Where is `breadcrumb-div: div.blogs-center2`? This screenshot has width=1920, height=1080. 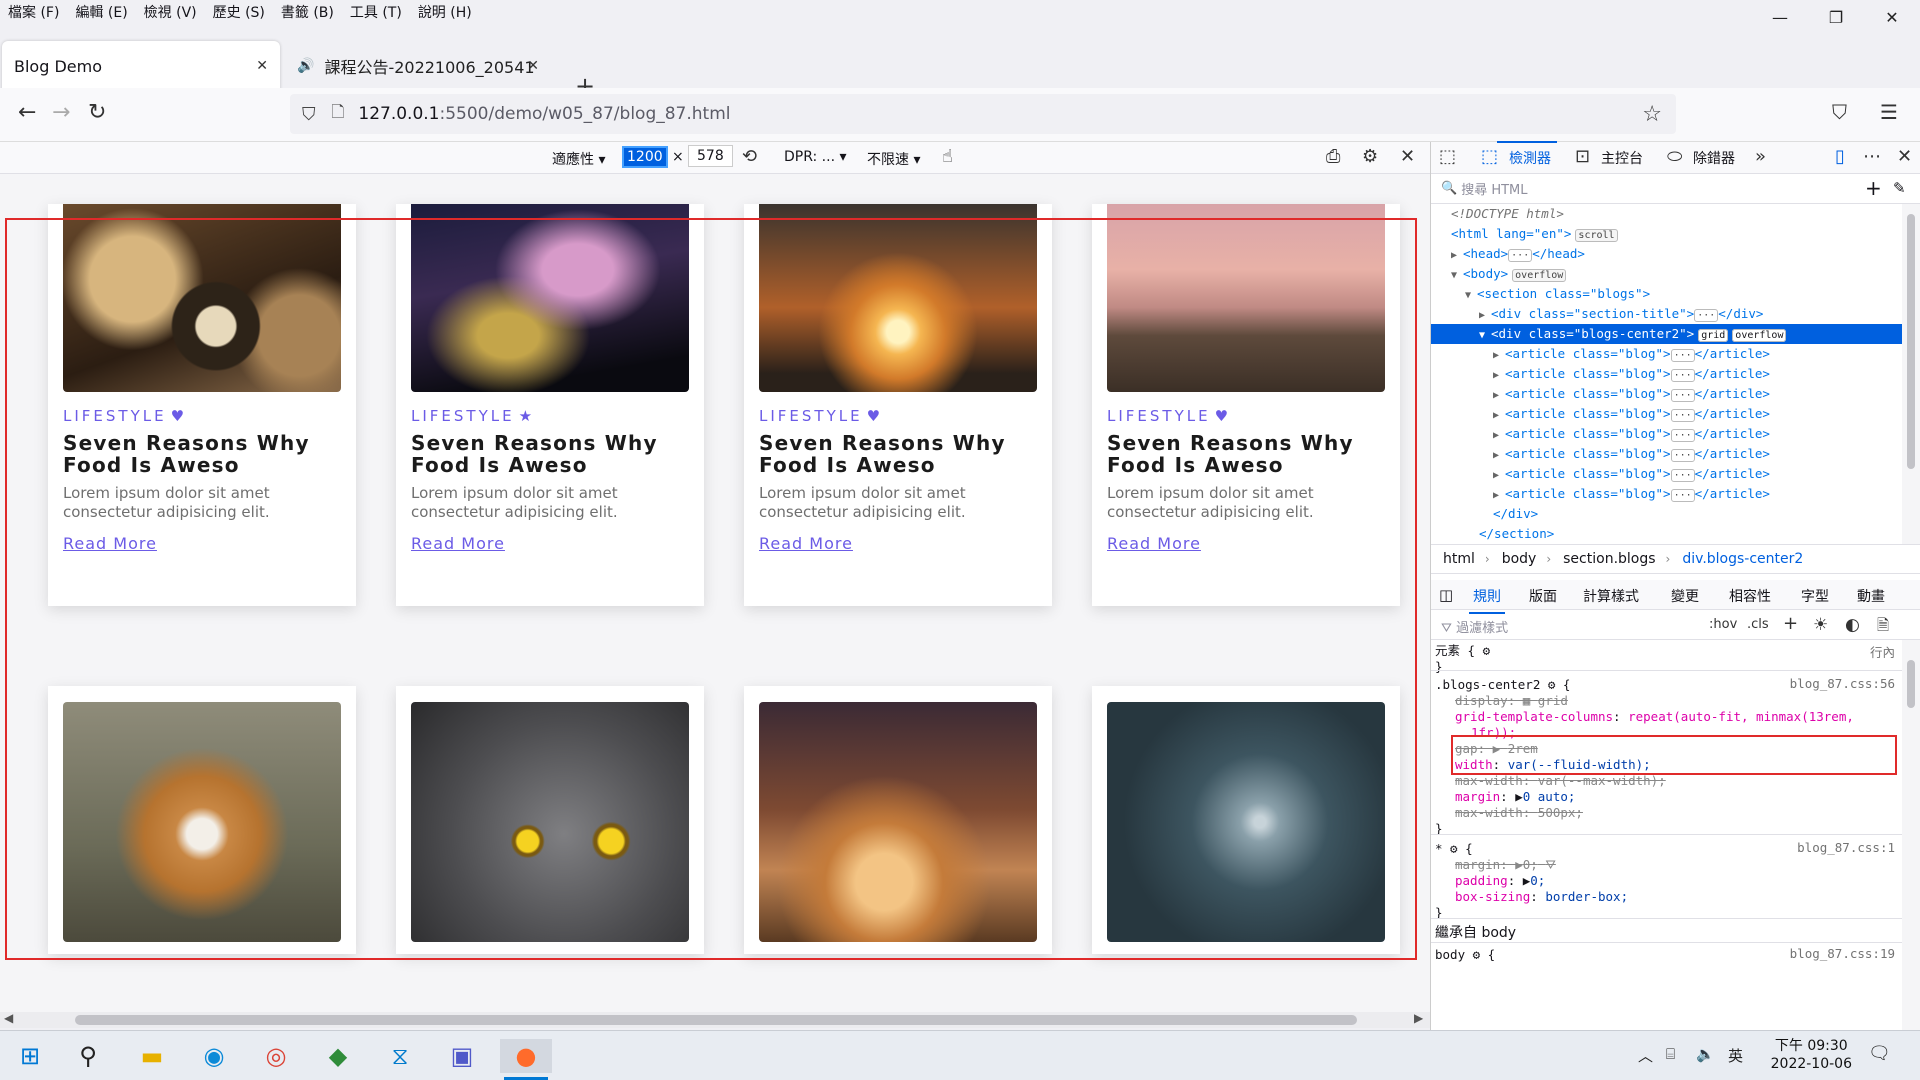
breadcrumb-div: div.blogs-center2 is located at coordinates (1742, 559).